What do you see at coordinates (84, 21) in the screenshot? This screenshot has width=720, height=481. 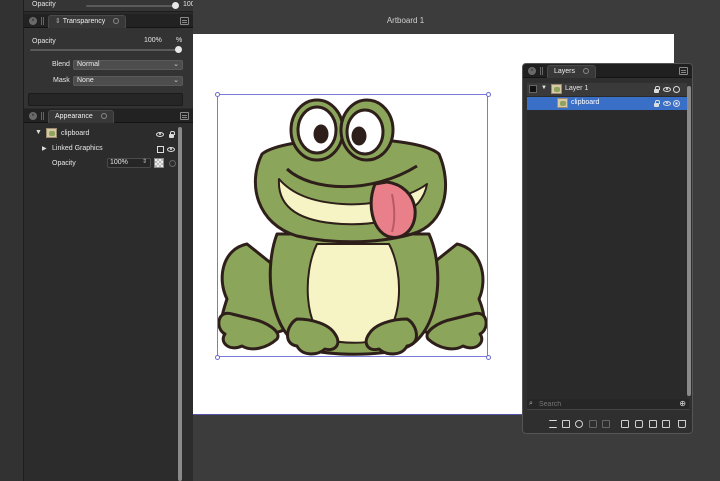 I see `tab-label: Transparency` at bounding box center [84, 21].